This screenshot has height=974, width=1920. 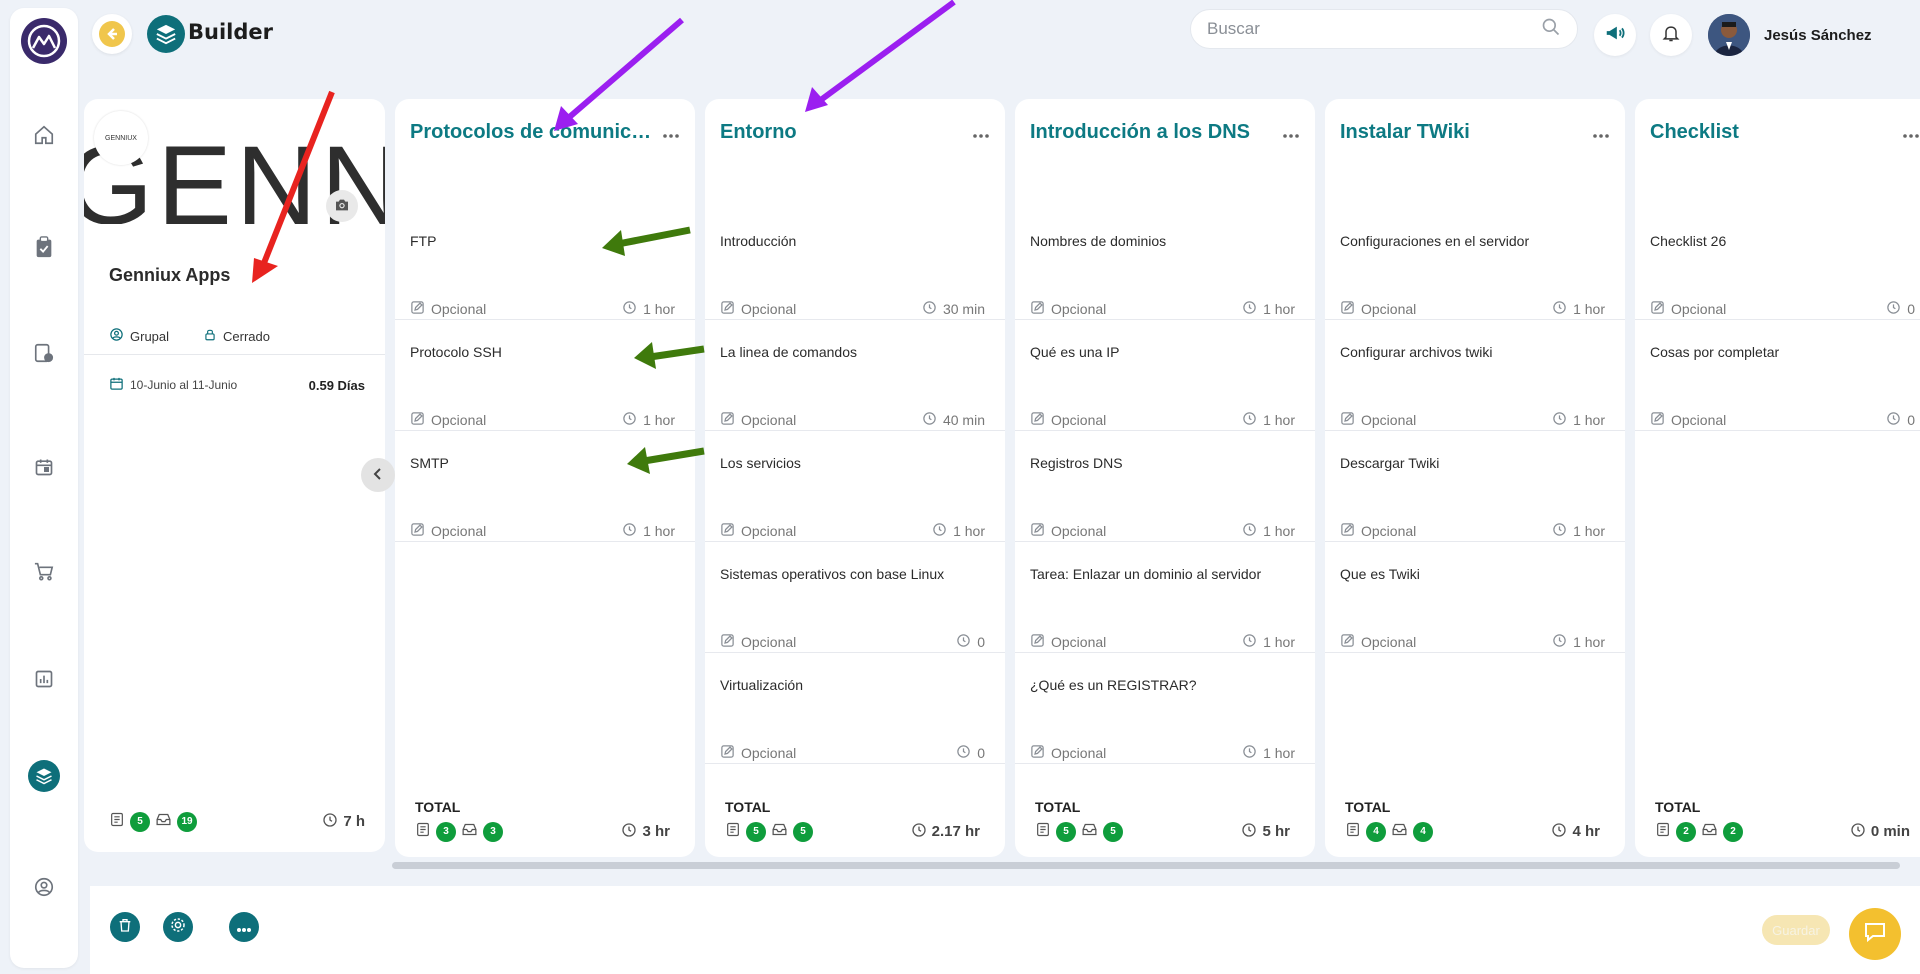 What do you see at coordinates (44, 467) in the screenshot?
I see `calendar-icon` at bounding box center [44, 467].